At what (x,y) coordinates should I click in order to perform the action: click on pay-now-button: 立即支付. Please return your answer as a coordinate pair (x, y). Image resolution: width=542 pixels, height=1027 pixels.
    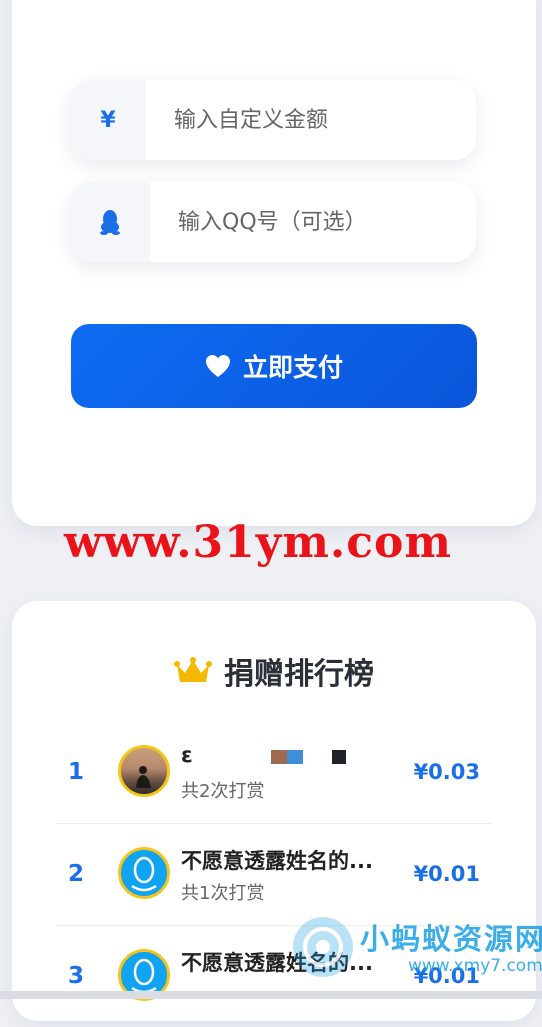
    Looking at the image, I should click on (274, 366).